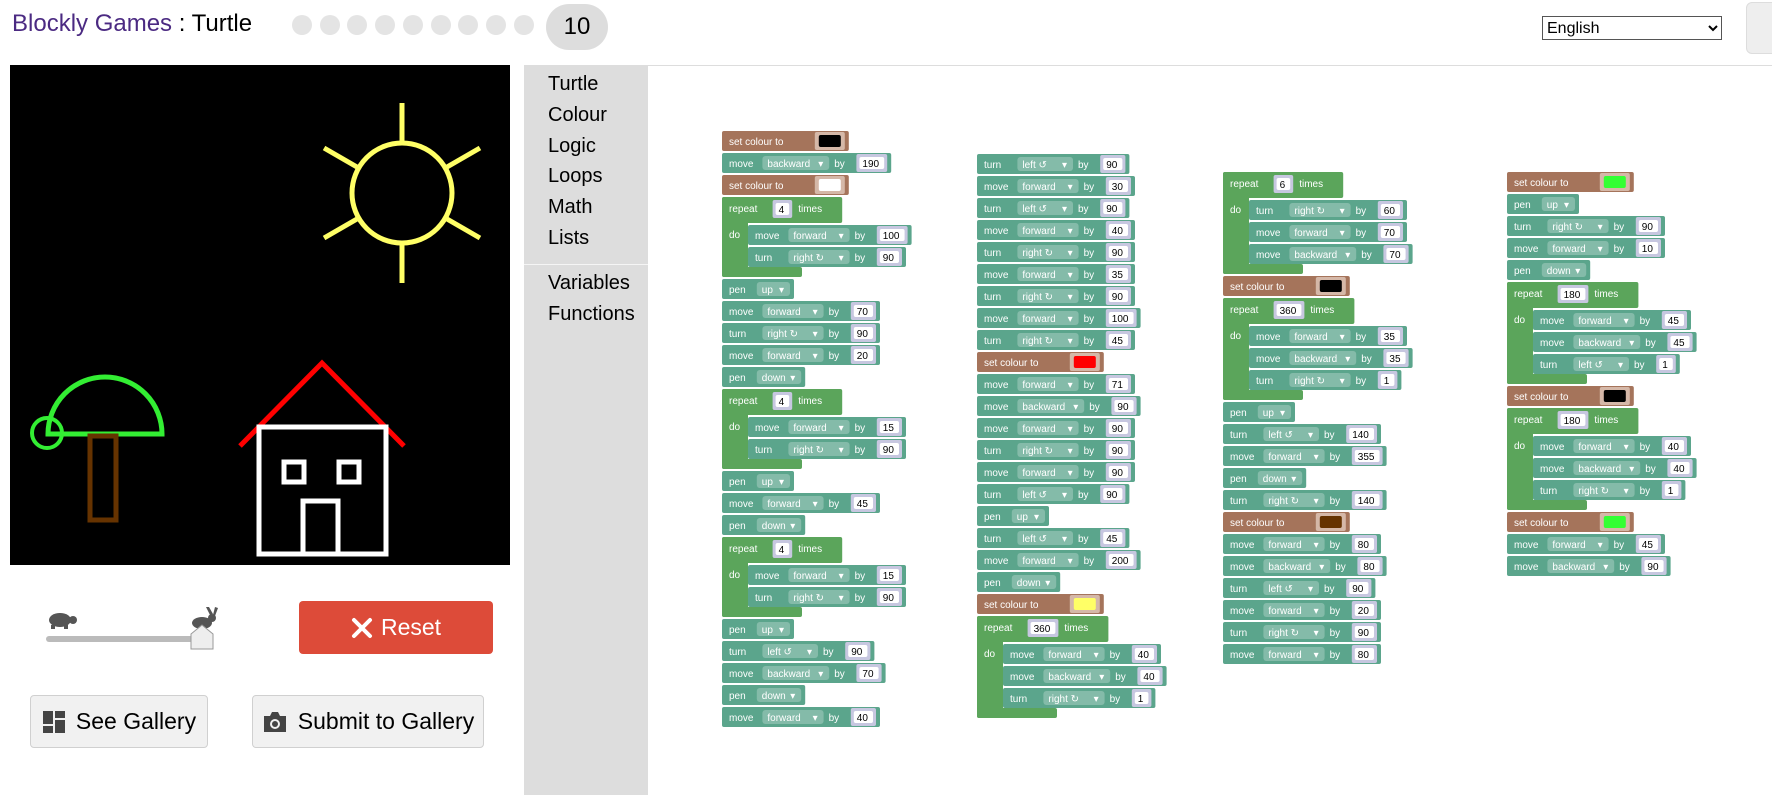 This screenshot has height=800, width=1772. Describe the element at coordinates (495, 25) in the screenshot. I see `level-8-dot` at that location.